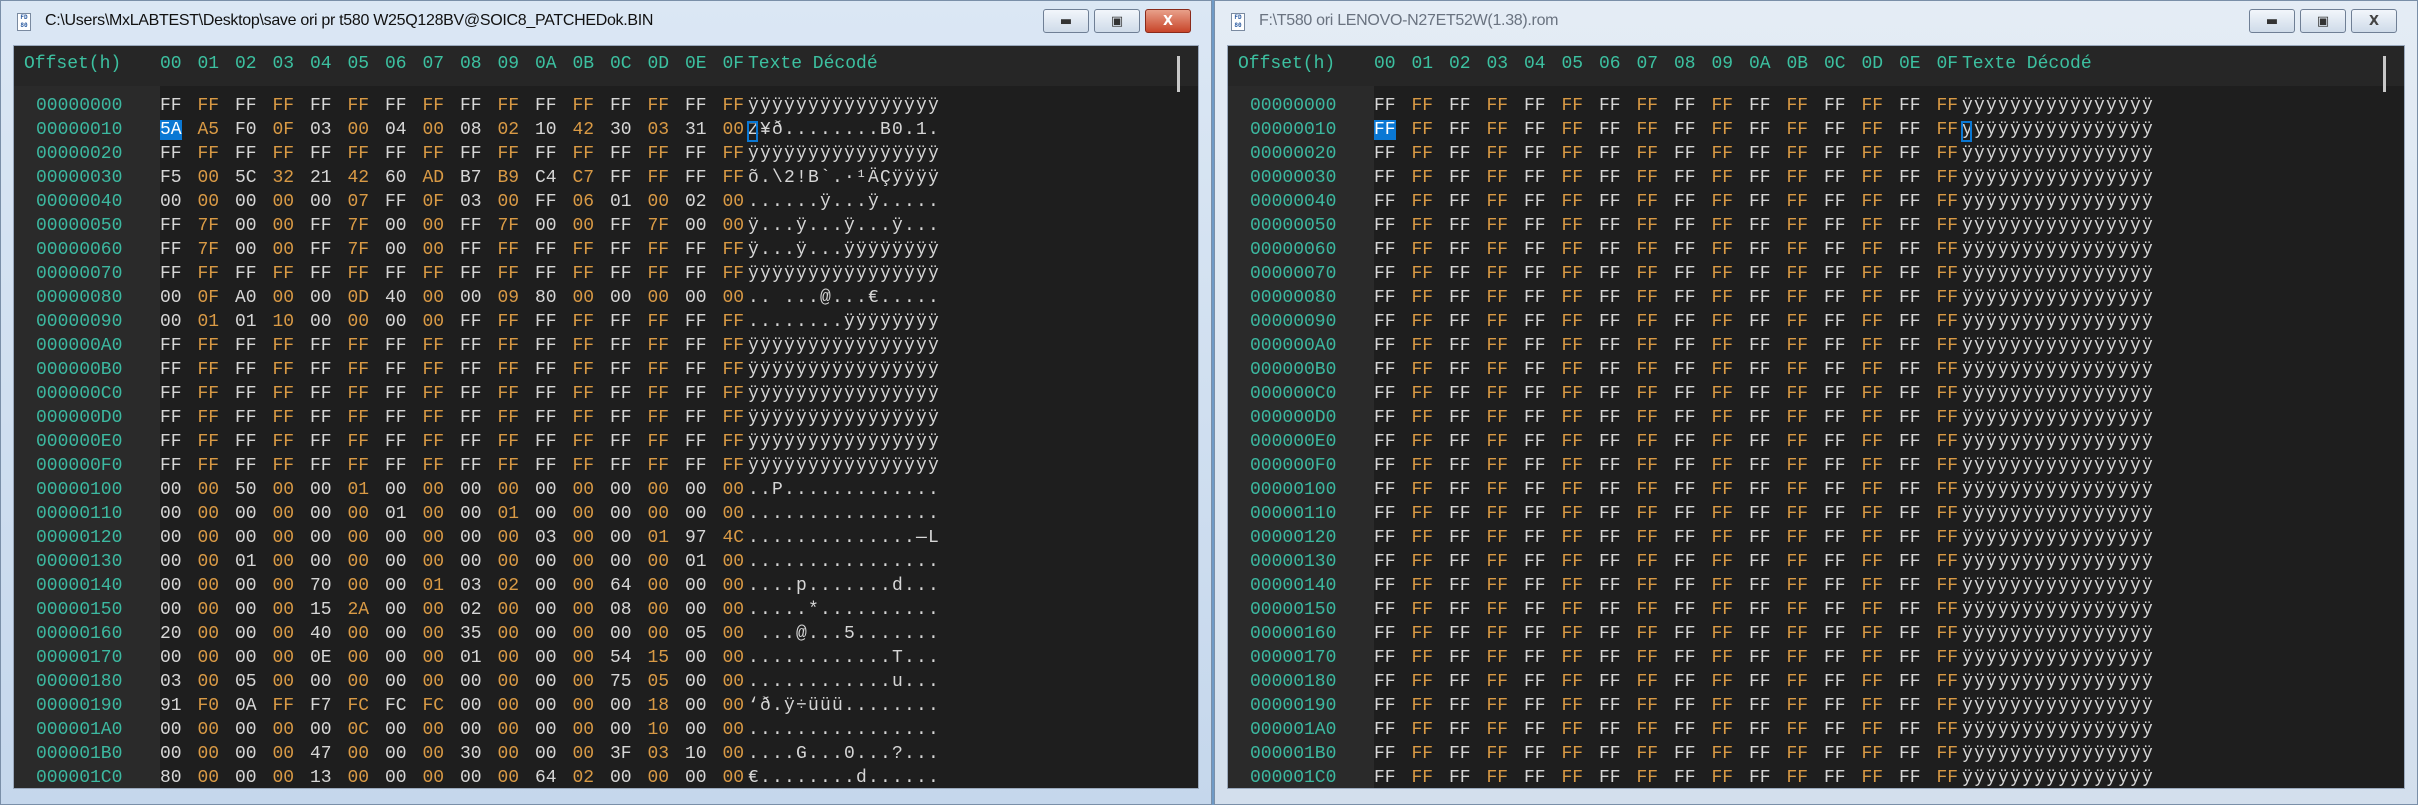 The width and height of the screenshot is (2418, 805). I want to click on hex-byte: 0F, so click(434, 202).